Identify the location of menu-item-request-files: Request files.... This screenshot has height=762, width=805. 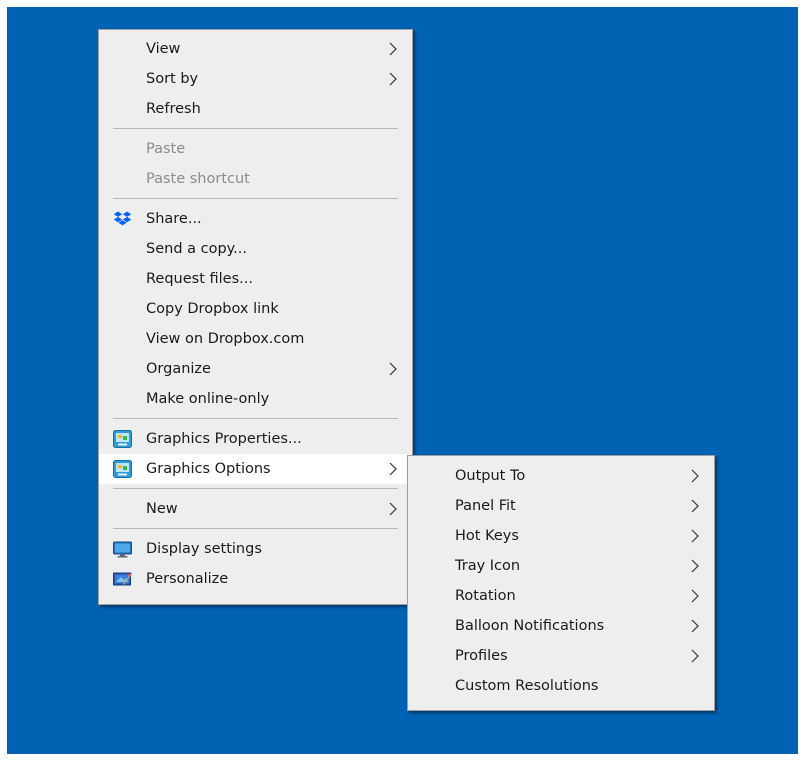
(255, 279).